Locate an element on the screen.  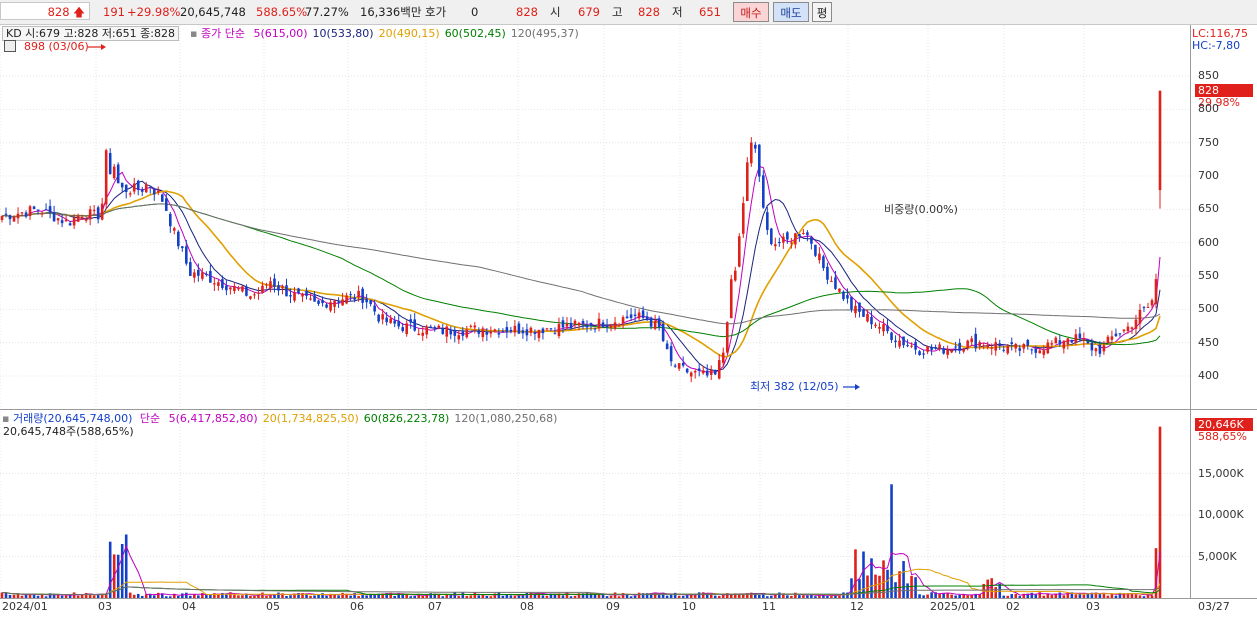
volume-ma-item-3: 120(1,080,250,68) is located at coordinates (506, 418).